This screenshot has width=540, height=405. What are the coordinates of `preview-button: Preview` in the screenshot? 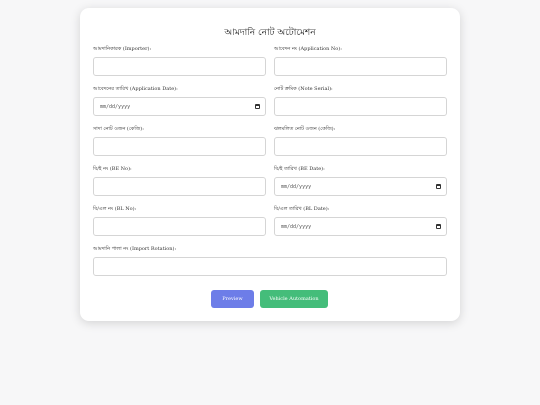 It's located at (232, 299).